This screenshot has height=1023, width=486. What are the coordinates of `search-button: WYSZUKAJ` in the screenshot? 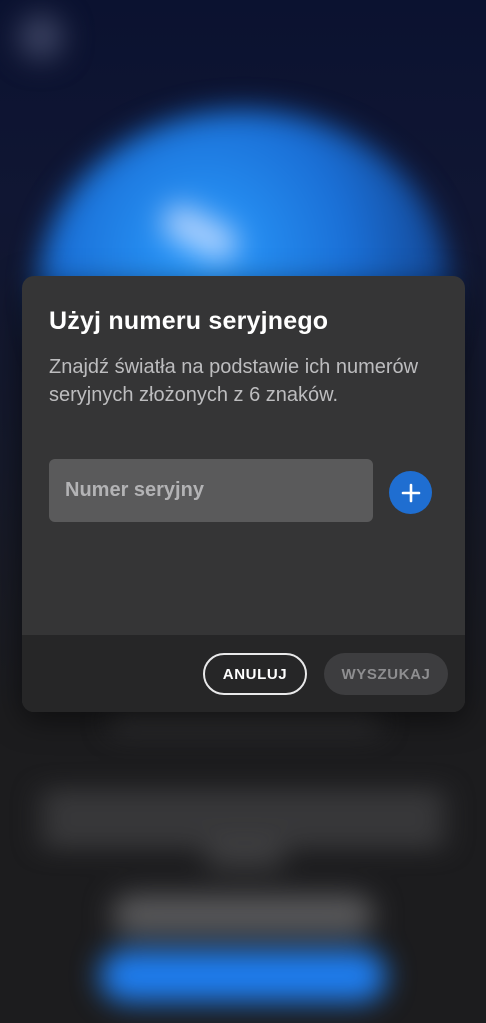 It's located at (386, 674).